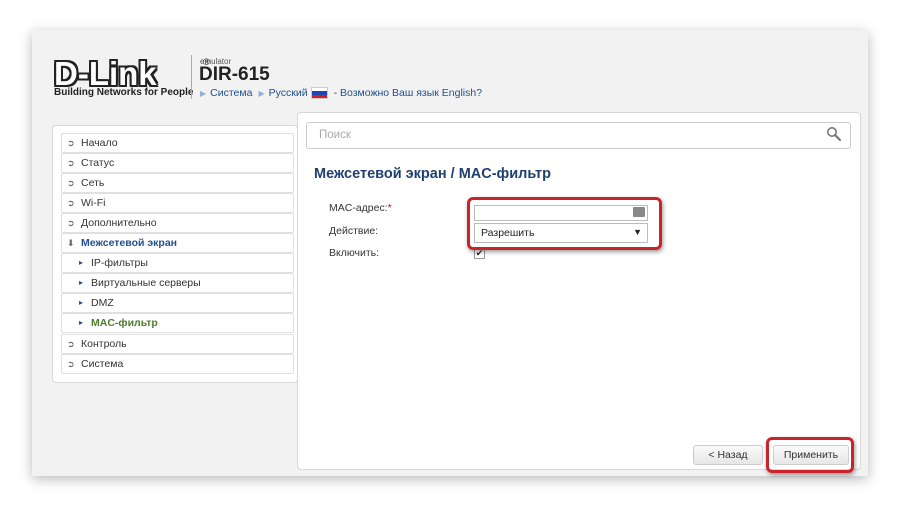  I want to click on sidebar-item-label: Начало, so click(99, 143).